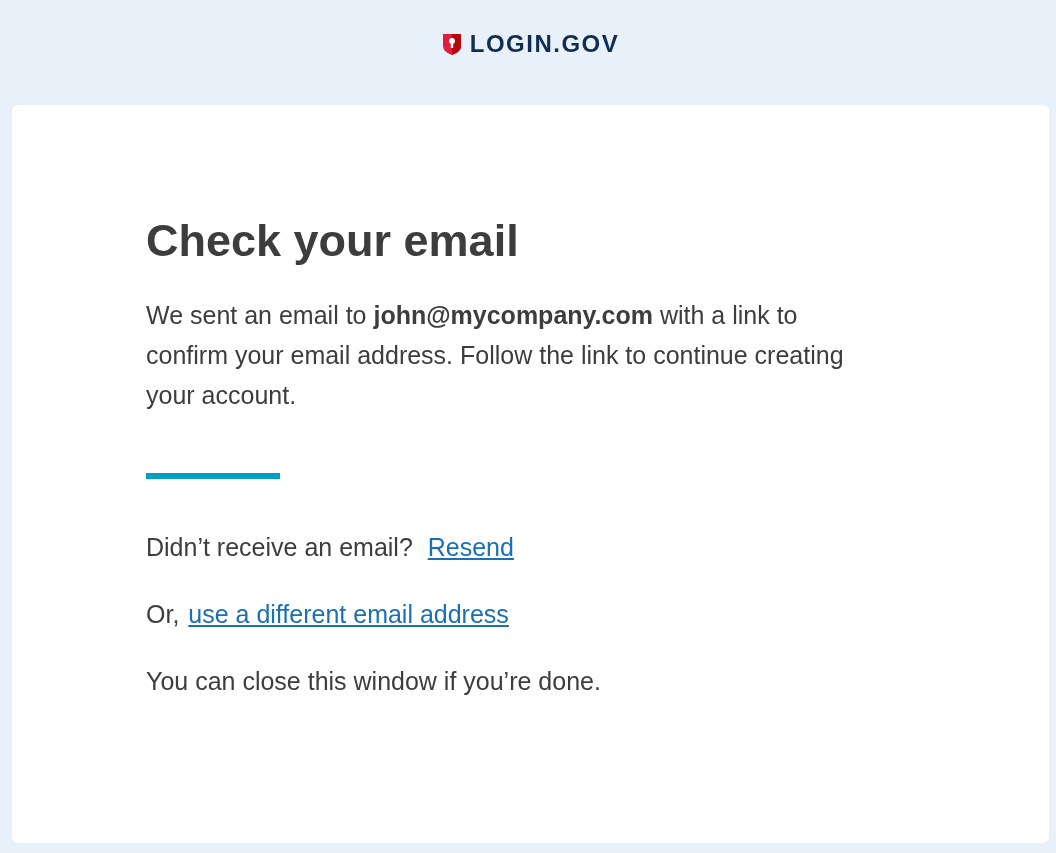 Image resolution: width=1056 pixels, height=853 pixels. Describe the element at coordinates (279, 547) in the screenshot. I see `resend-prompt: Didn’t receive an email?` at that location.